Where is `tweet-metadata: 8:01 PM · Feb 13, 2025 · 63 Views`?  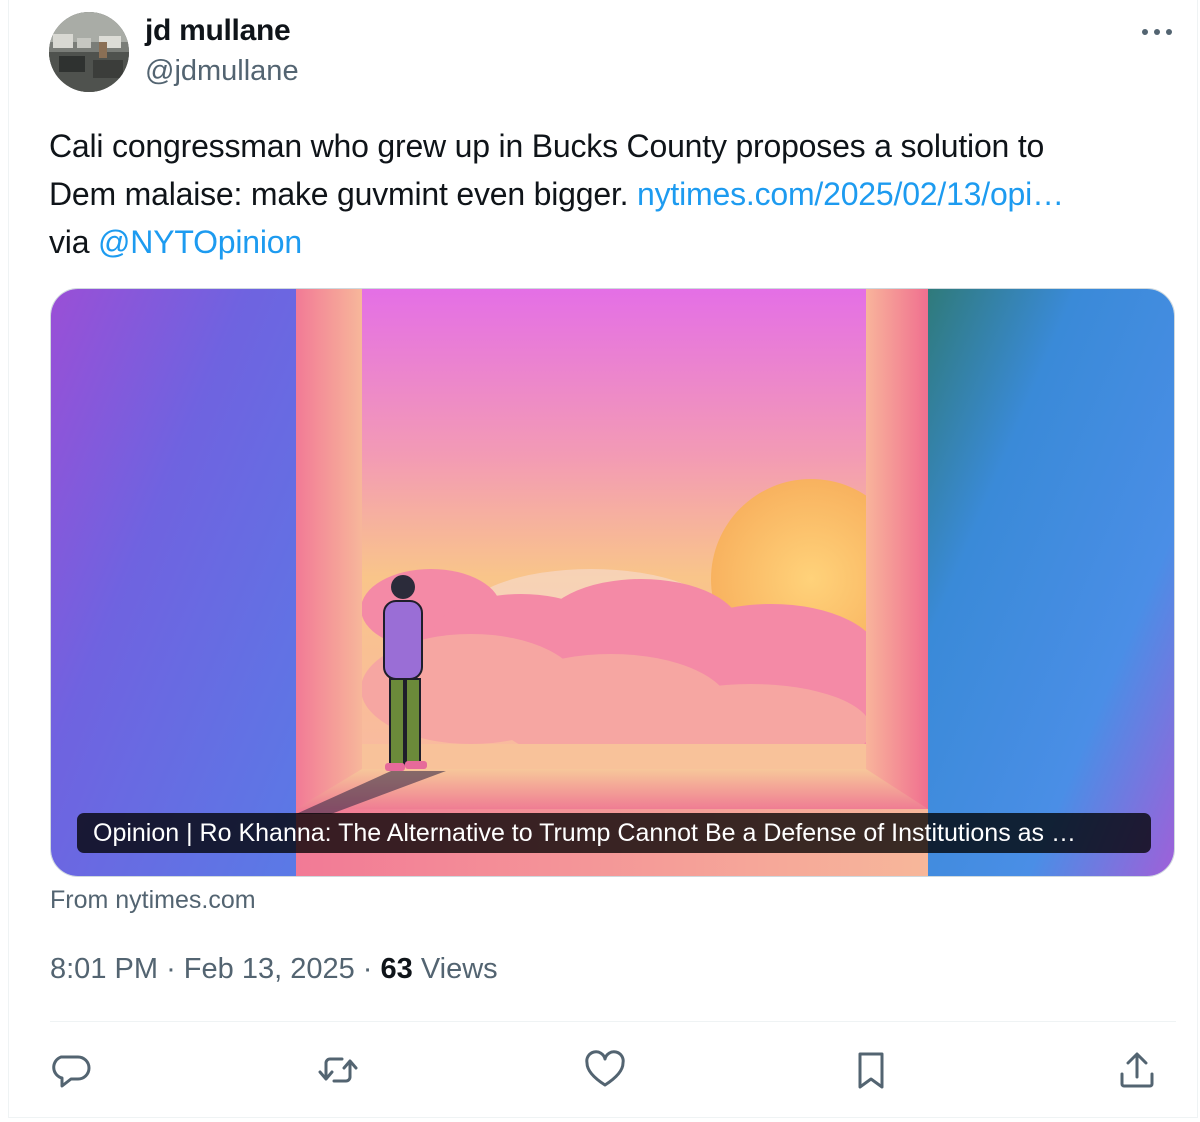
tweet-metadata: 8:01 PM · Feb 13, 2025 · 63 Views is located at coordinates (274, 969).